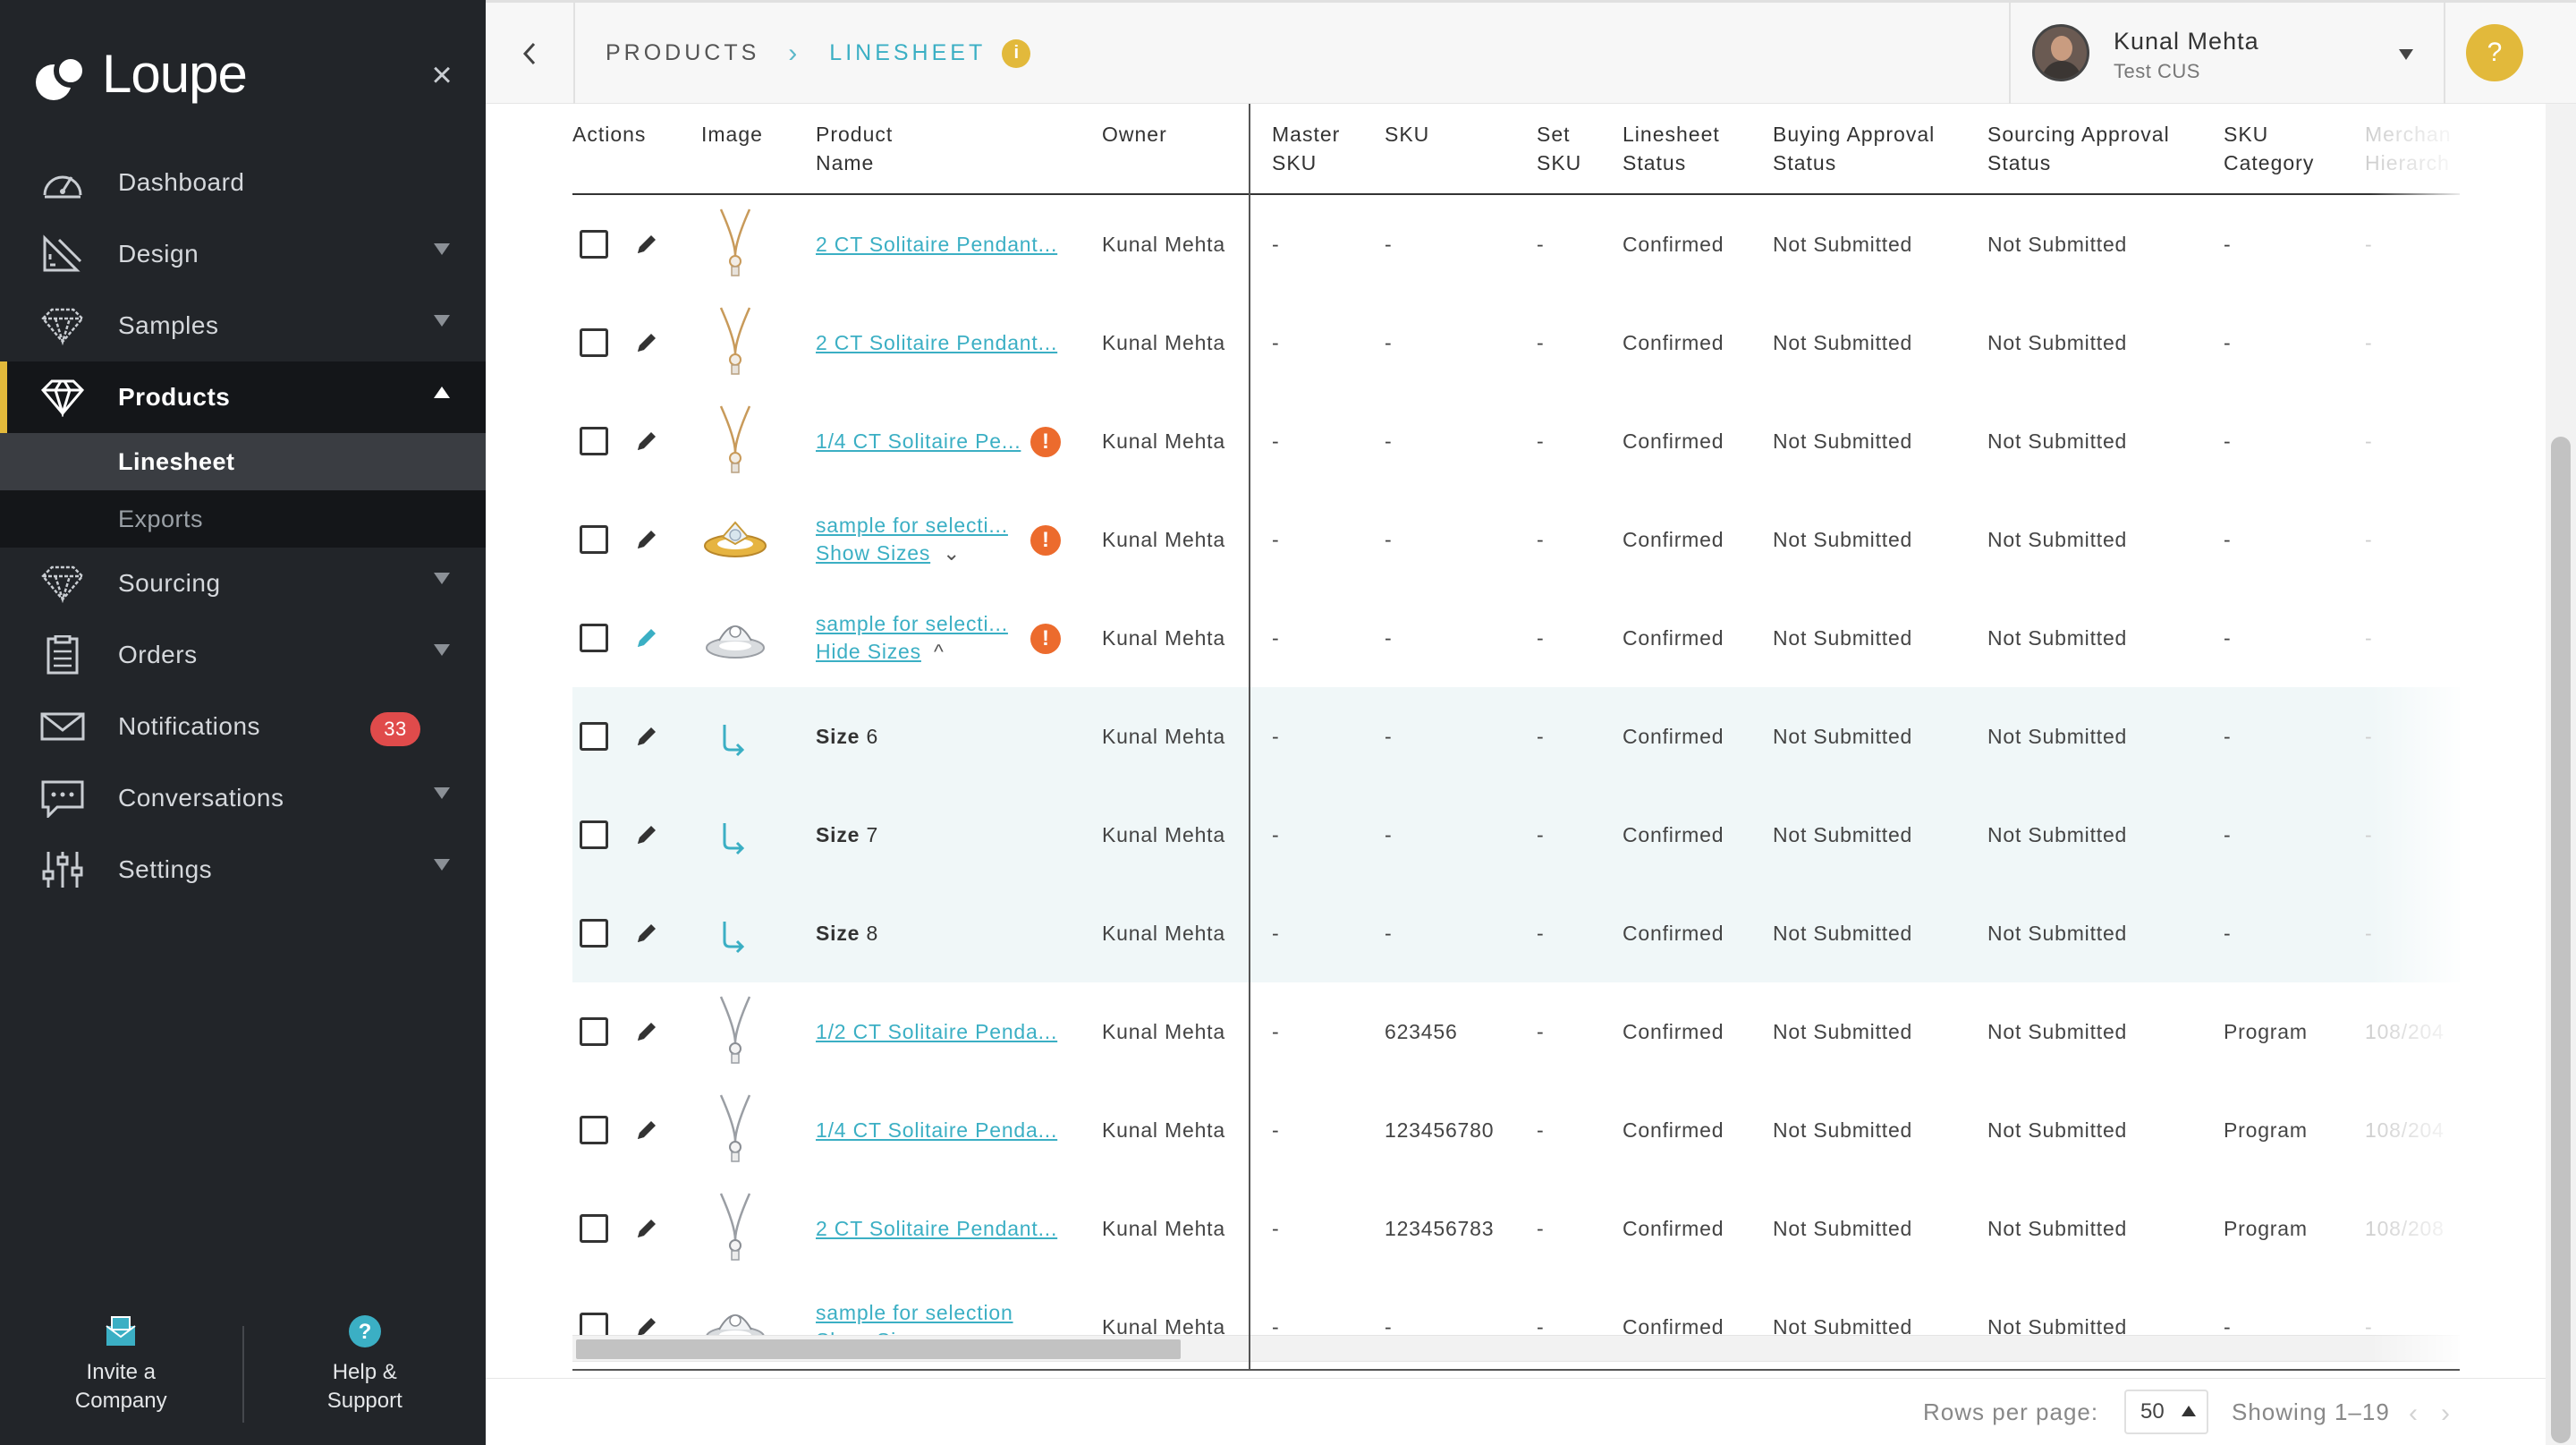  Describe the element at coordinates (243, 798) in the screenshot. I see `sidebar-item-conversations: Conversations` at that location.